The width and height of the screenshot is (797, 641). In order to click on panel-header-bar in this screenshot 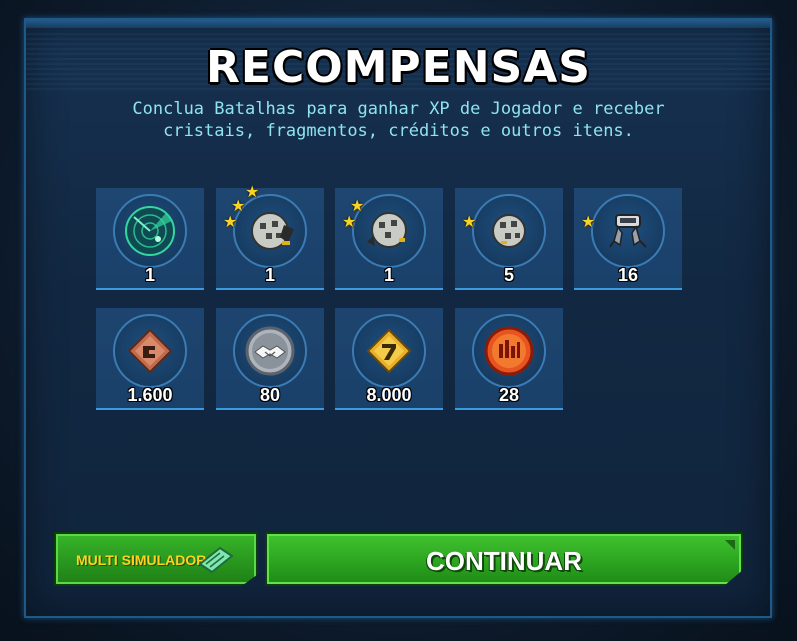, I will do `click(398, 24)`.